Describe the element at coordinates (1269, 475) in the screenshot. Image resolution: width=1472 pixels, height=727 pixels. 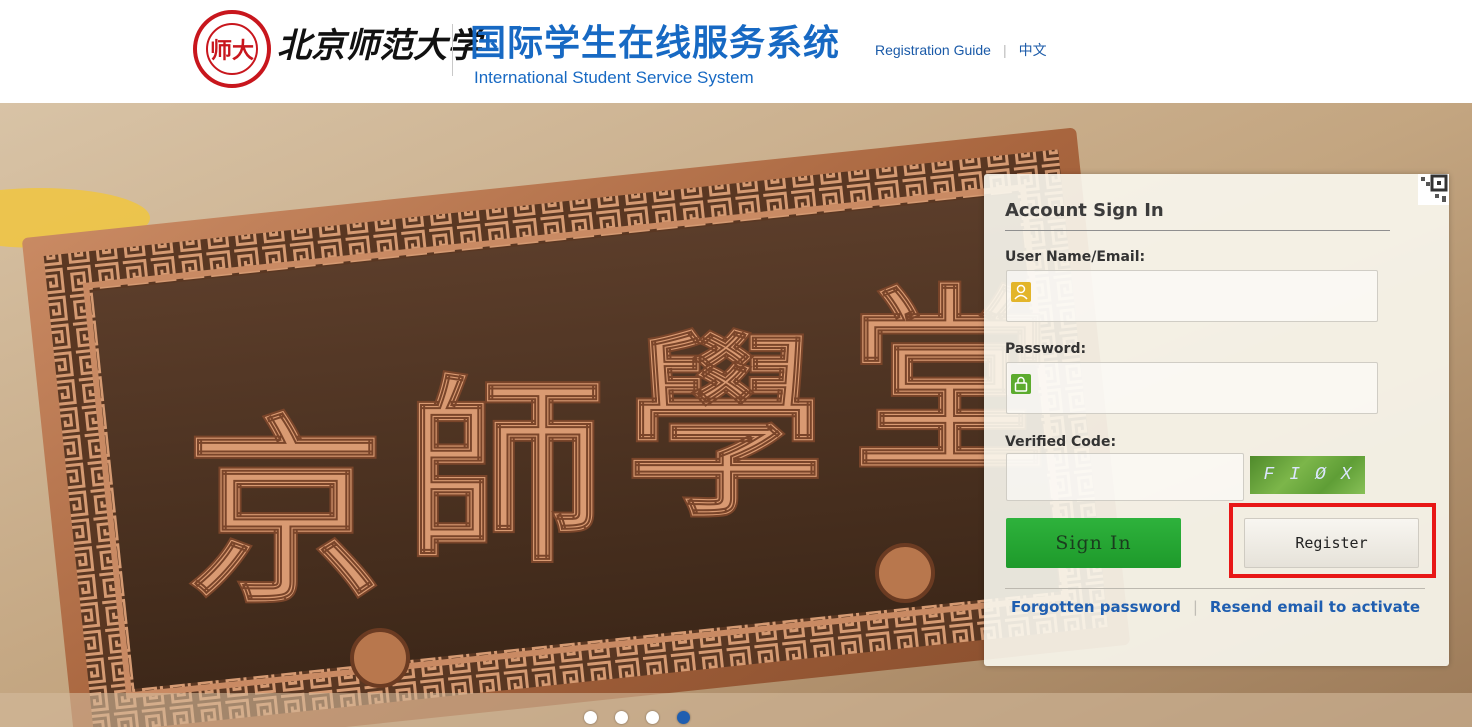
I see `captcha-char: F` at that location.